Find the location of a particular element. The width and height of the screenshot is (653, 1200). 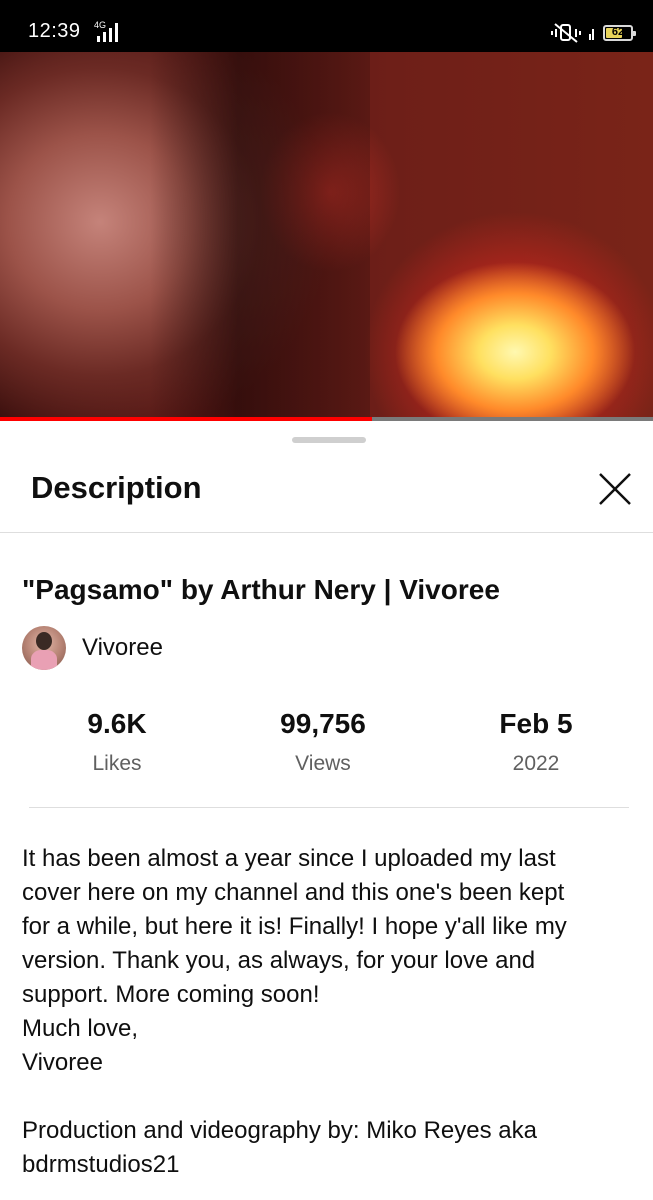

panel-title: Description is located at coordinates (116, 487).